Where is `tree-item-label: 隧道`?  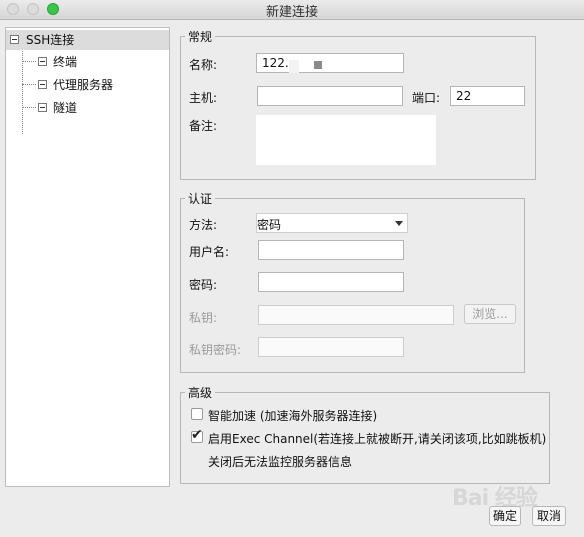
tree-item-label: 隧道 is located at coordinates (65, 108).